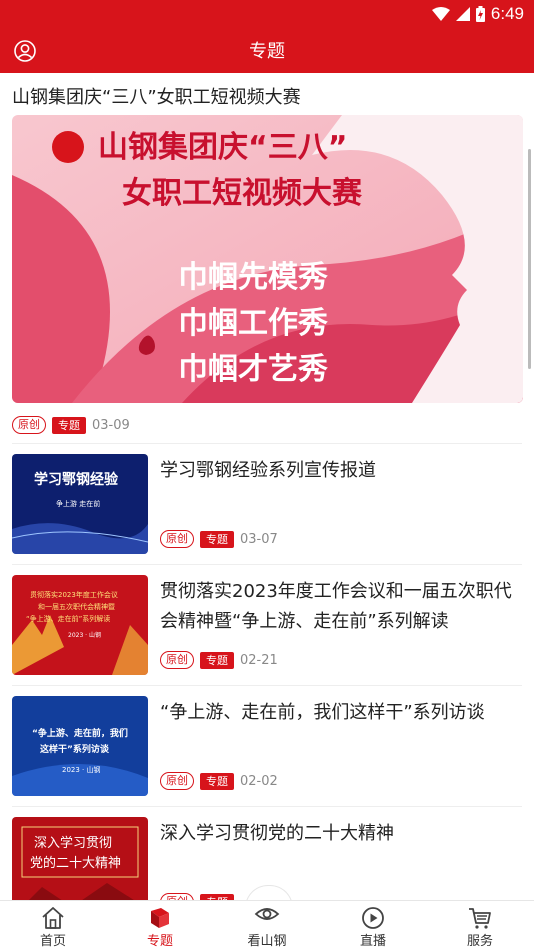 The width and height of the screenshot is (534, 951). I want to click on date-label: 03-07, so click(259, 539).